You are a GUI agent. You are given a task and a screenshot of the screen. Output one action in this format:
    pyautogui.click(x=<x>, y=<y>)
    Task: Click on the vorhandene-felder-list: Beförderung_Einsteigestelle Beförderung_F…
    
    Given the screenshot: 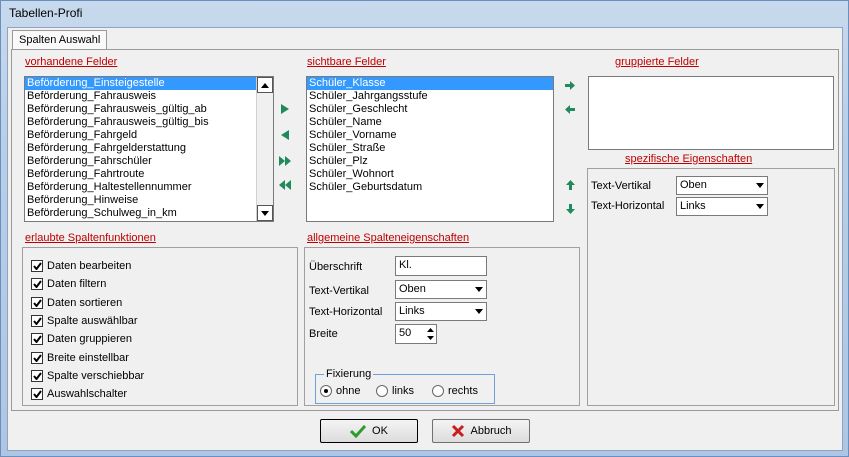 What is the action you would take?
    pyautogui.click(x=149, y=149)
    